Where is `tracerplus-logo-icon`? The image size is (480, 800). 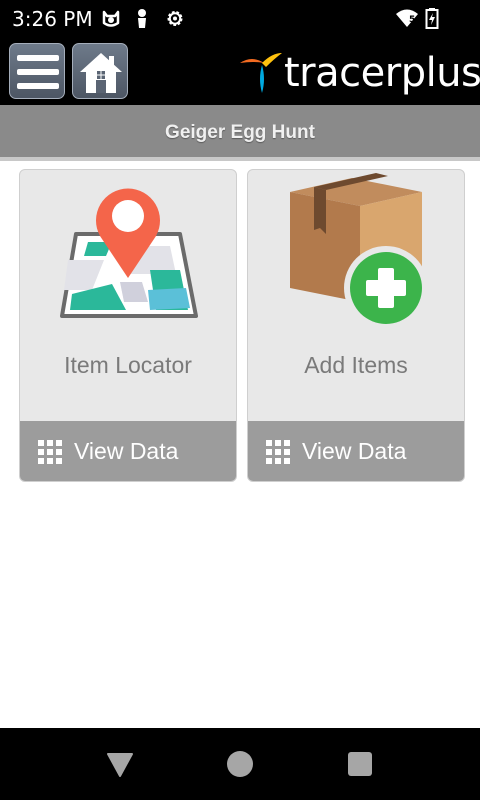
tracerplus-logo-icon is located at coordinates (261, 73).